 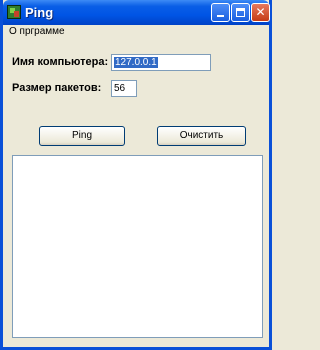 I want to click on ping-button: Ping, so click(x=82, y=136).